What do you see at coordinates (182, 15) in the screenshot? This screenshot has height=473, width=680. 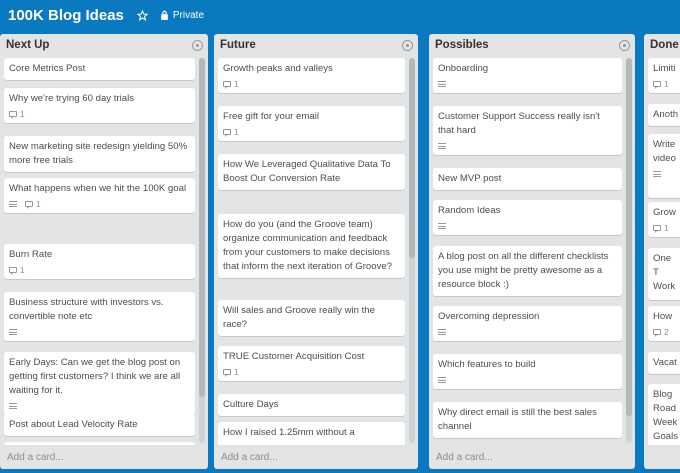 I see `privacy-button: Private` at bounding box center [182, 15].